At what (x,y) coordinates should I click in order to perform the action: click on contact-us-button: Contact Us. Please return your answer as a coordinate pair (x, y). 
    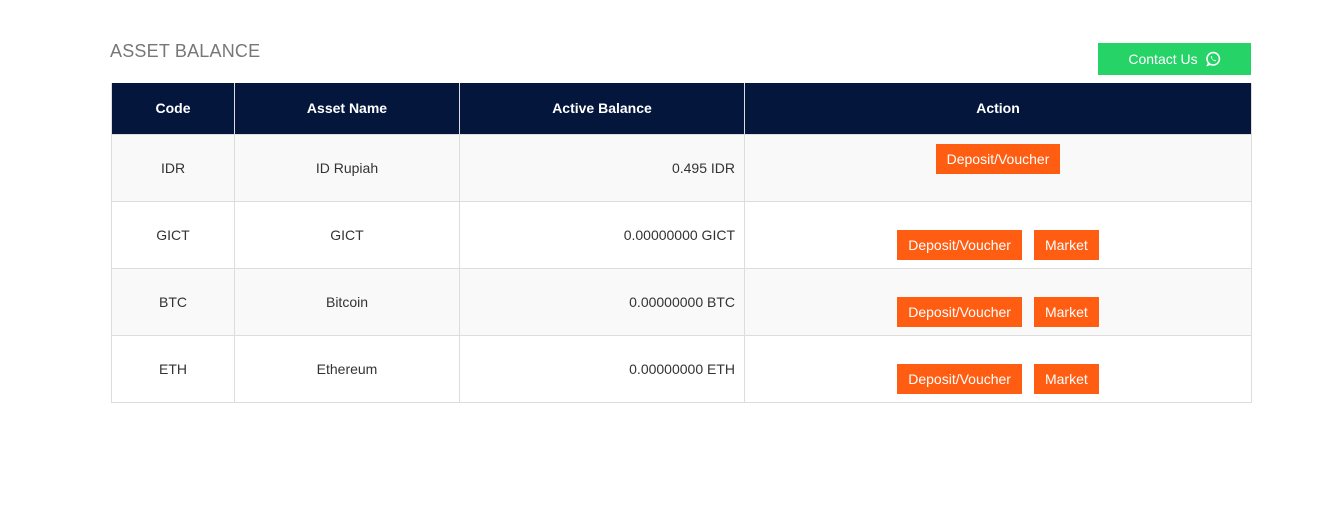
    Looking at the image, I should click on (1174, 59).